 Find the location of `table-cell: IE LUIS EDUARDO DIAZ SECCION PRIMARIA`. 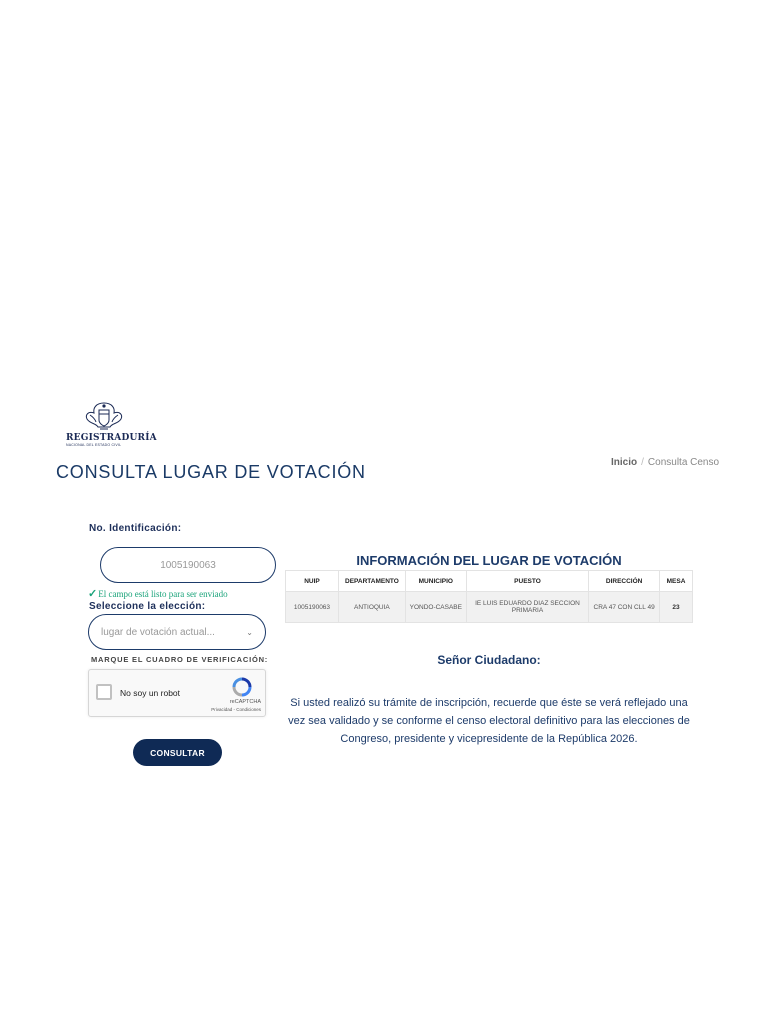

table-cell: IE LUIS EDUARDO DIAZ SECCION PRIMARIA is located at coordinates (527, 607).